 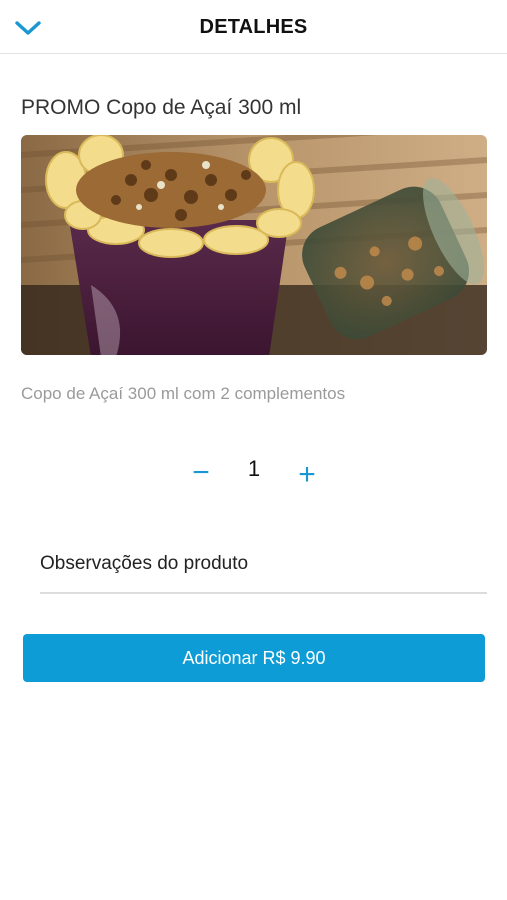 I want to click on increase-quantity-button: +, so click(x=307, y=475).